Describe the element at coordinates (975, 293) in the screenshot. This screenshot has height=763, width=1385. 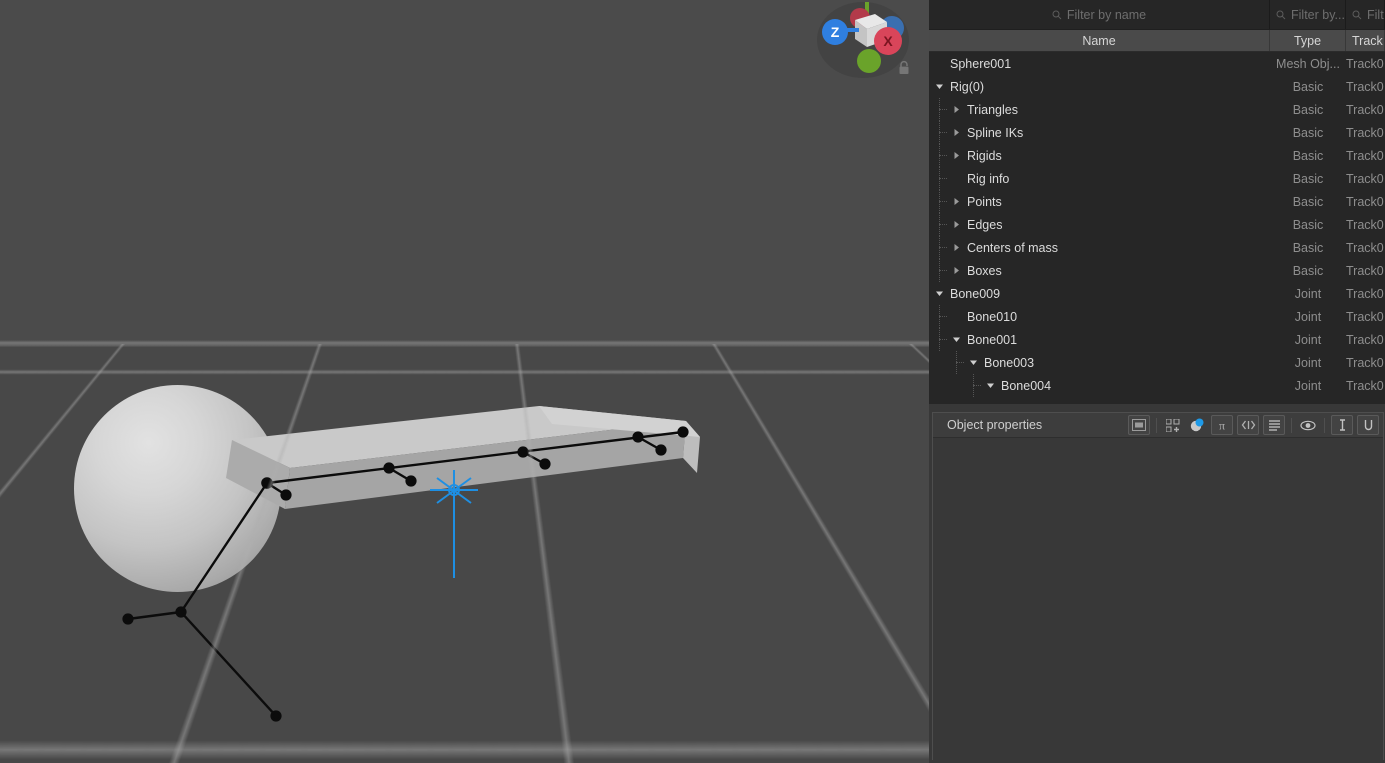
I see `tree-item-label: Bone009` at that location.